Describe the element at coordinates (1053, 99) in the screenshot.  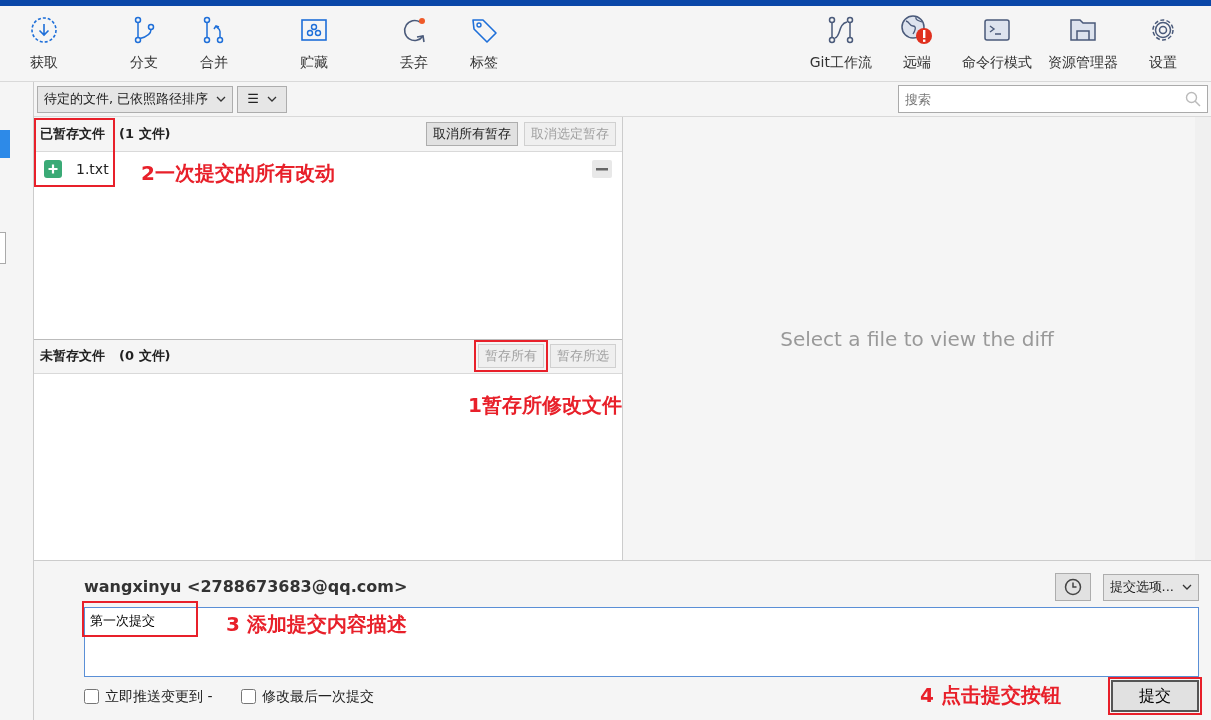
I see `search-field: 搜索` at that location.